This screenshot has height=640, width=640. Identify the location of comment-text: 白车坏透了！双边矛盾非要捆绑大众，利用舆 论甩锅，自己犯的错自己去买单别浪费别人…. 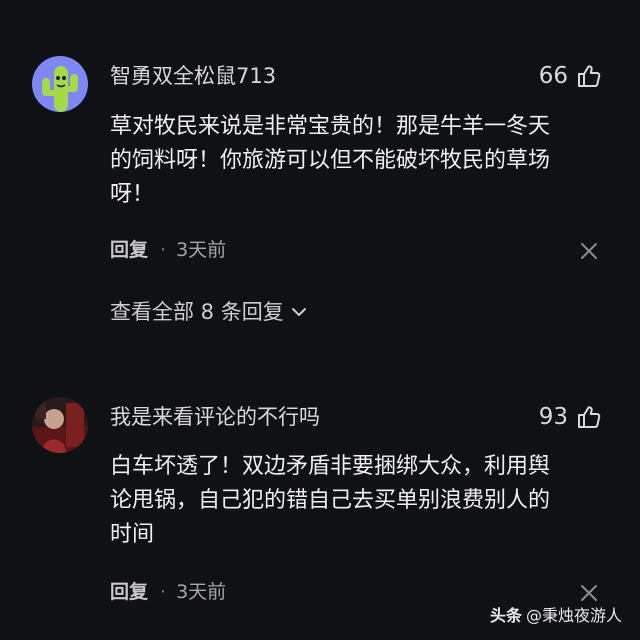
(330, 500).